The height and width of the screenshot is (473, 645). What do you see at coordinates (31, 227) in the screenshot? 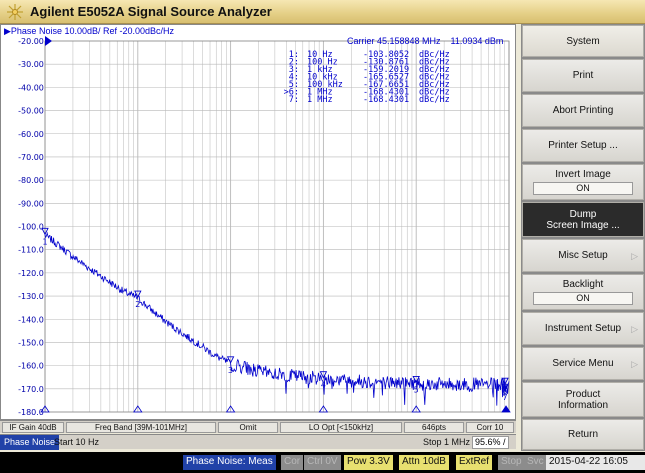
I see `y-tick-label: -100.0` at bounding box center [31, 227].